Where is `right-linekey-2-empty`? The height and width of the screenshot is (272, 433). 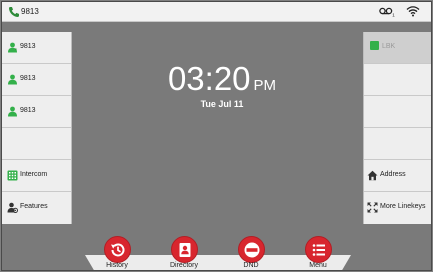 right-linekey-2-empty is located at coordinates (397, 80).